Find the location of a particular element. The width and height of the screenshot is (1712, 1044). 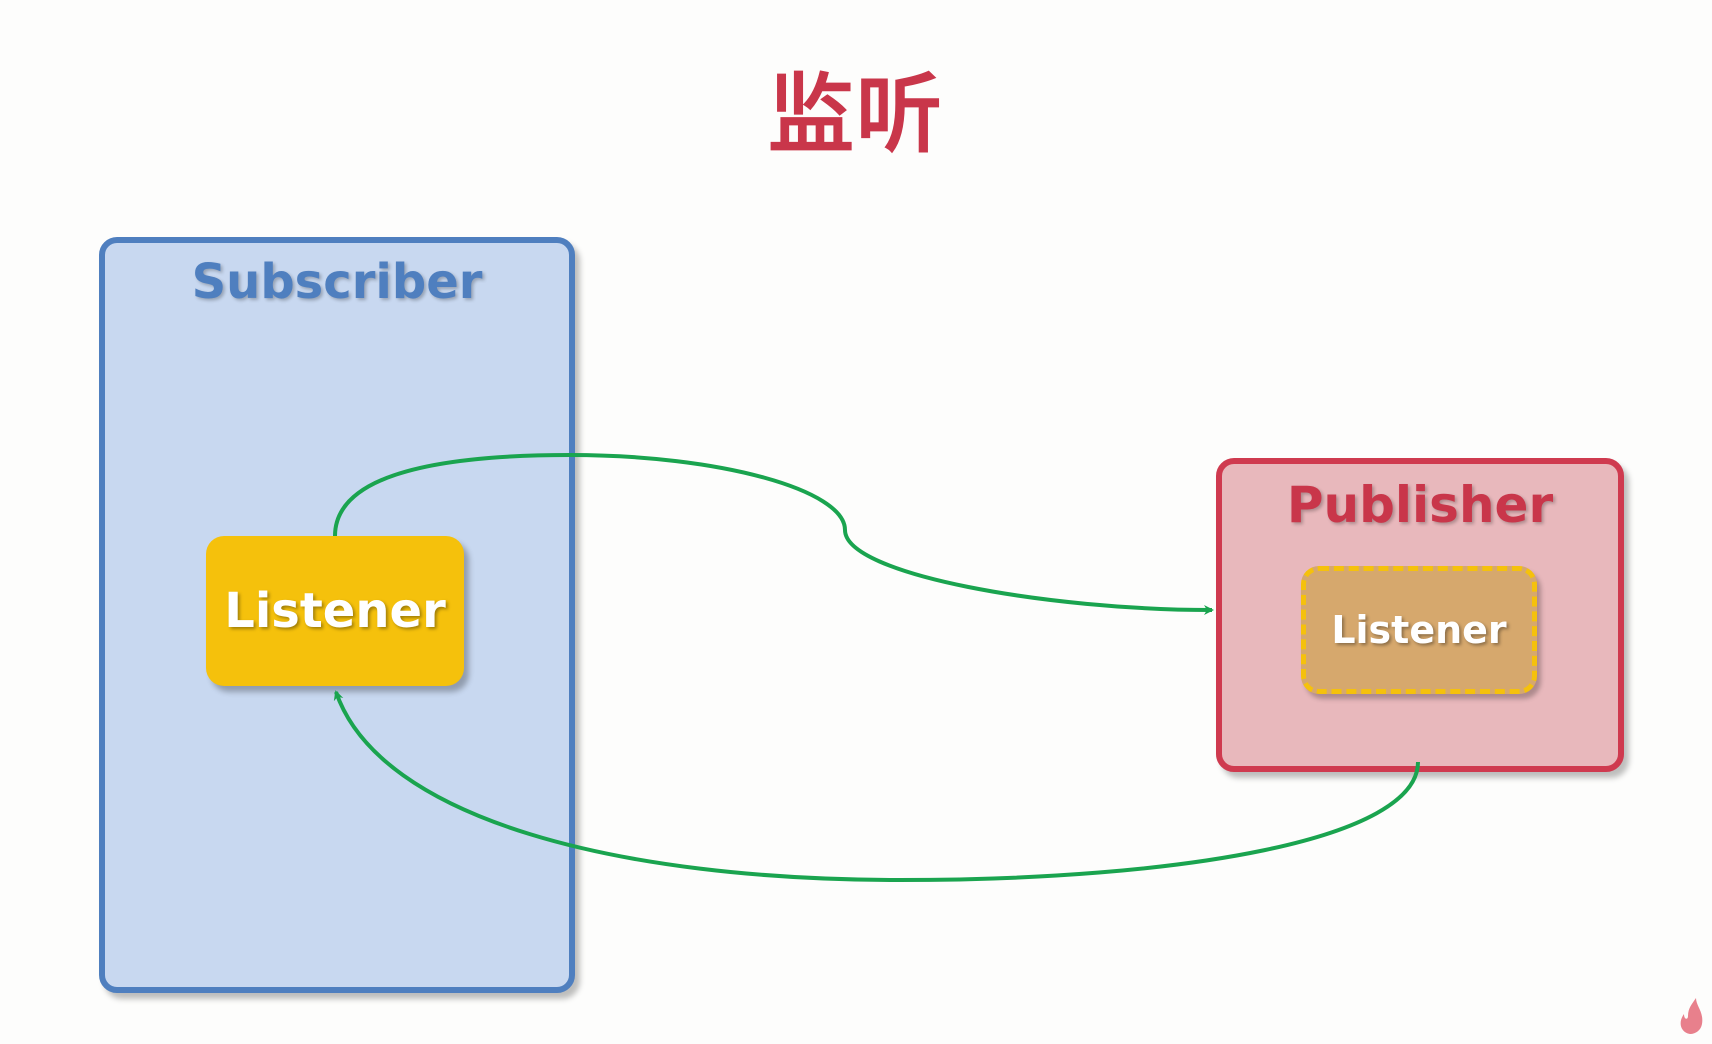

publisher-listener: Listener is located at coordinates (1419, 630).